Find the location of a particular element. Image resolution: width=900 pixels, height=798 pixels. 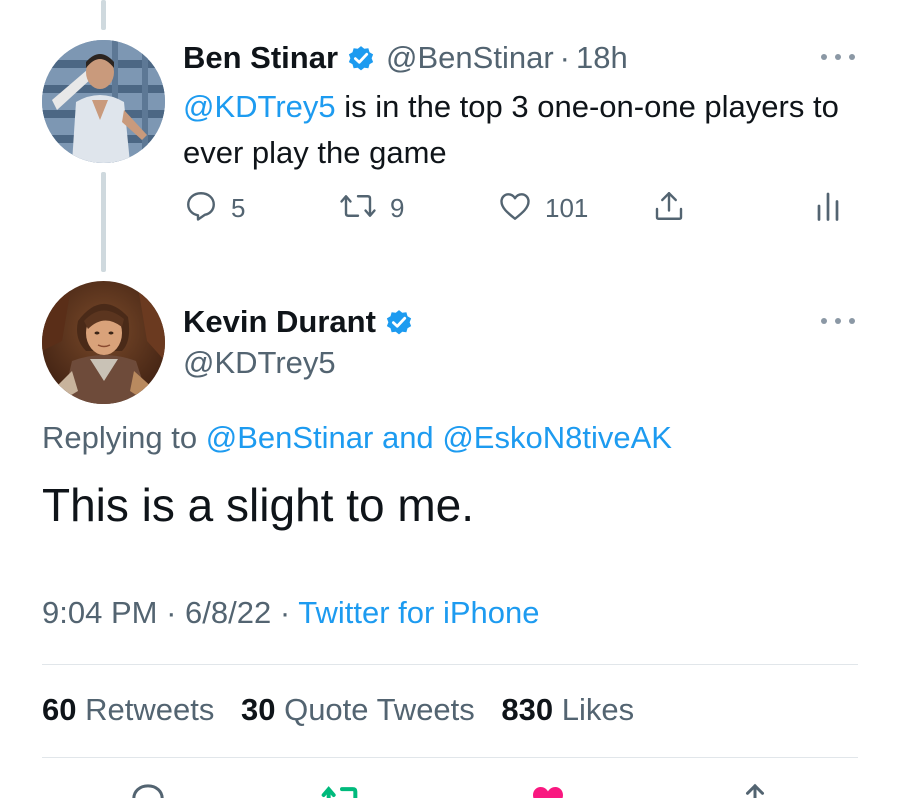

reply-count: 5 is located at coordinates (238, 208).